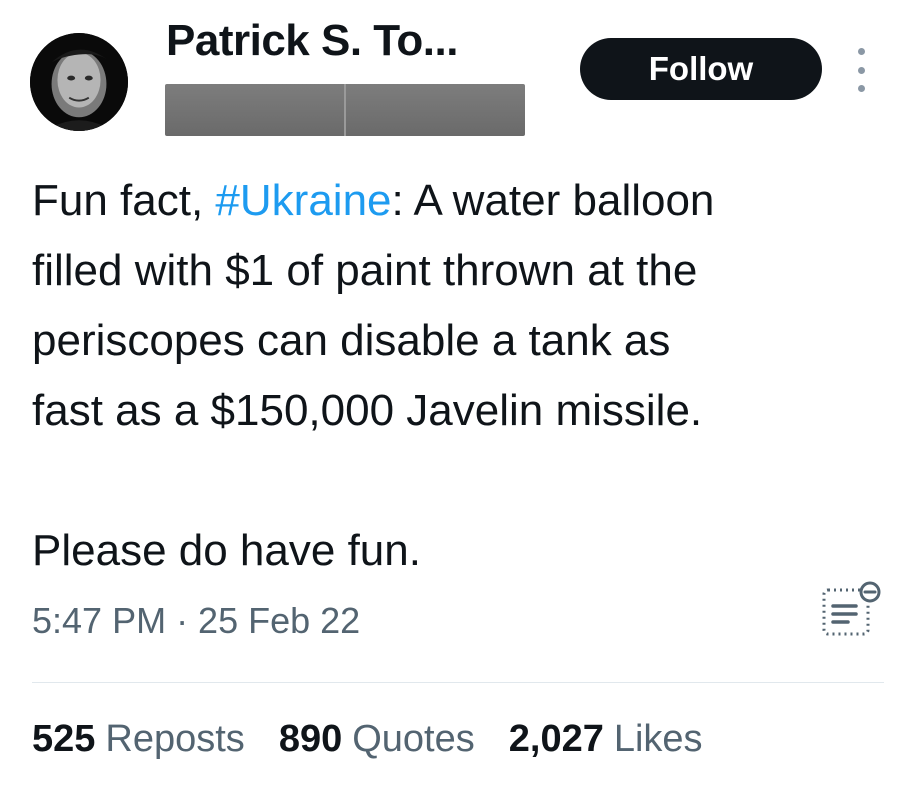 The height and width of the screenshot is (789, 900). I want to click on tweet-line: fast as a $150,000 Javelin missile., so click(367, 410).